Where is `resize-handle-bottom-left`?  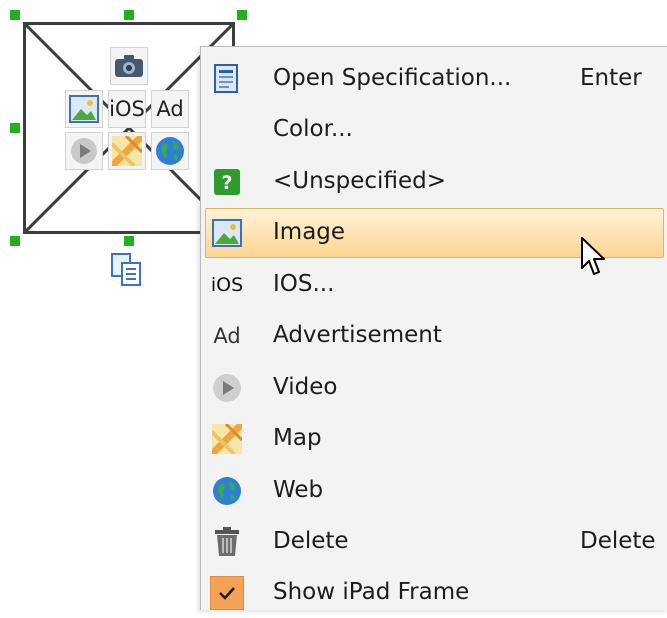
resize-handle-bottom-left is located at coordinates (15, 241).